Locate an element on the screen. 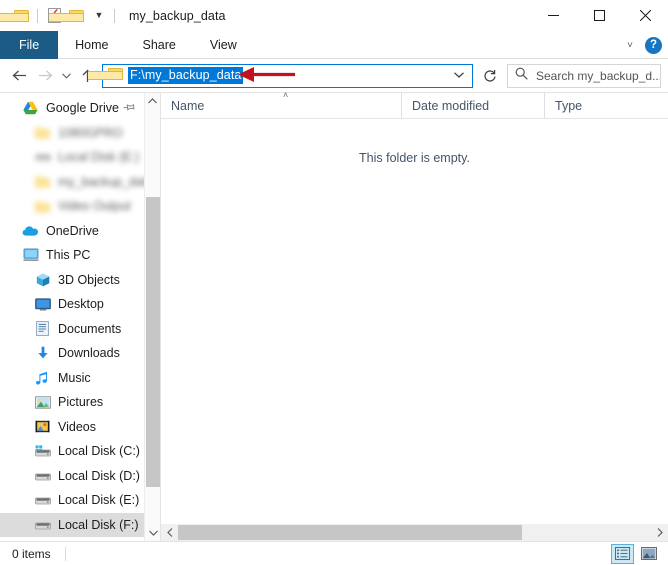 The width and height of the screenshot is (668, 565). sidebar-item-label: Videos is located at coordinates (77, 426).